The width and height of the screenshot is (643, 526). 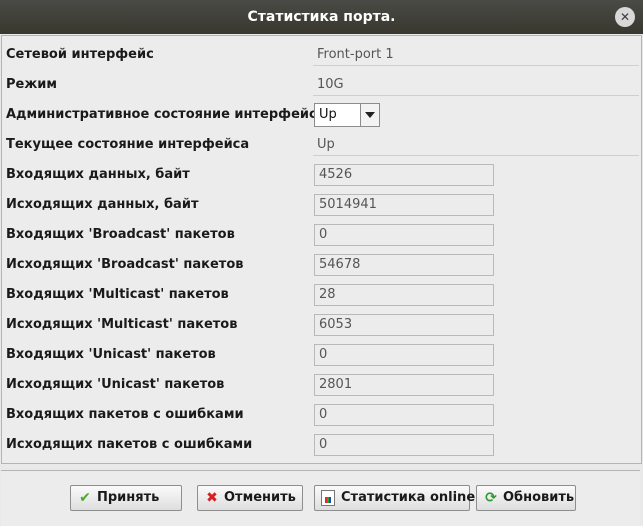 I want to click on row-current-state: Текущее состояние интерфейса Up, so click(x=321, y=145).